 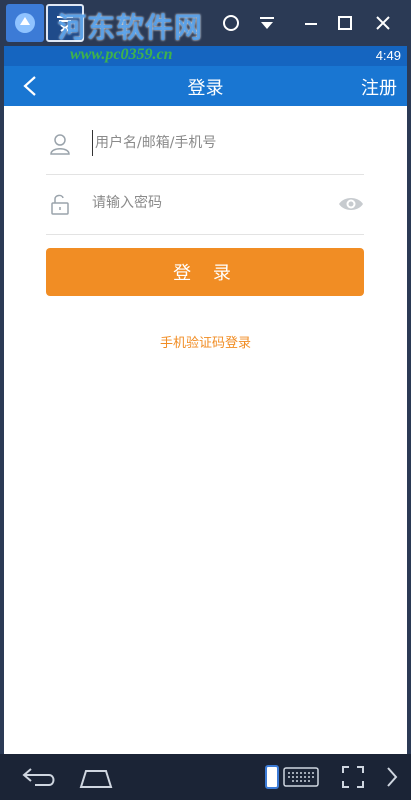 I want to click on emulator-title-bar: 河东软件网, so click(x=205, y=23).